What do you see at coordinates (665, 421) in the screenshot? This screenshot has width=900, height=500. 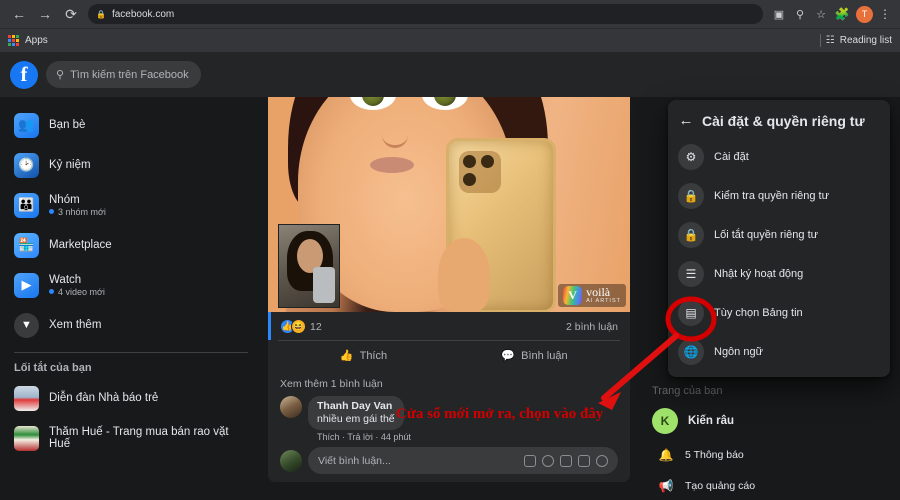 I see `avatar: K` at bounding box center [665, 421].